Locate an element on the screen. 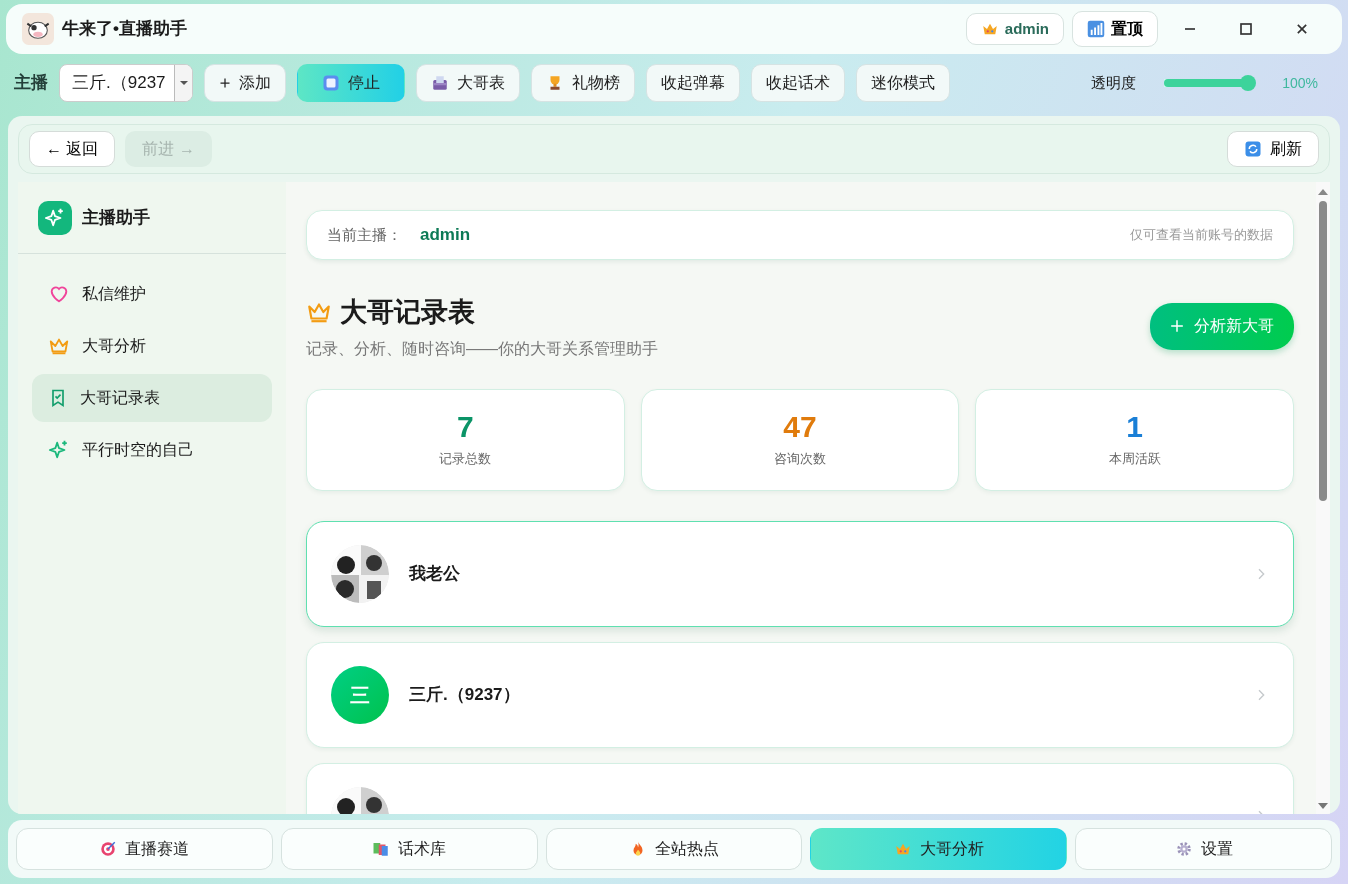  page-subtitle: 记录、分析、随时咨询——你的大哥关系管理助手 is located at coordinates (482, 348).